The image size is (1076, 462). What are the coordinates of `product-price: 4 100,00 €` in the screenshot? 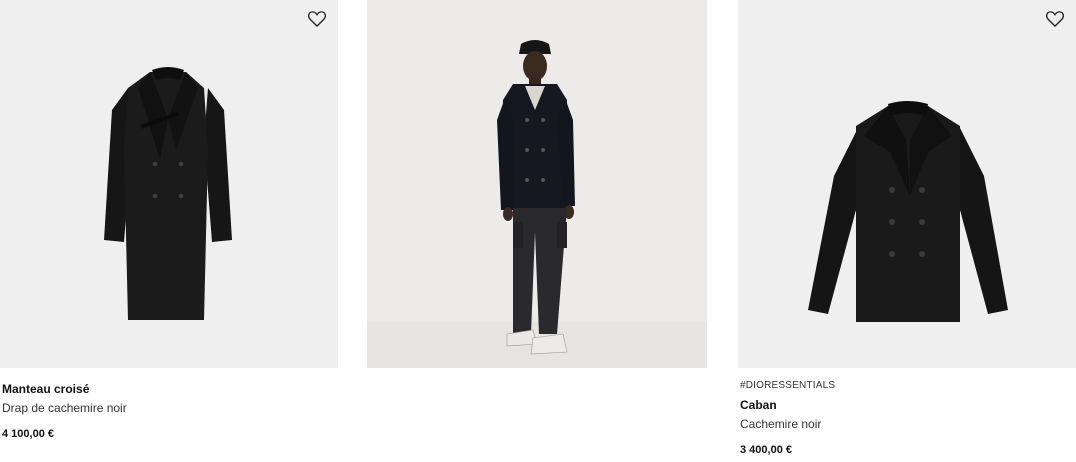 It's located at (28, 434).